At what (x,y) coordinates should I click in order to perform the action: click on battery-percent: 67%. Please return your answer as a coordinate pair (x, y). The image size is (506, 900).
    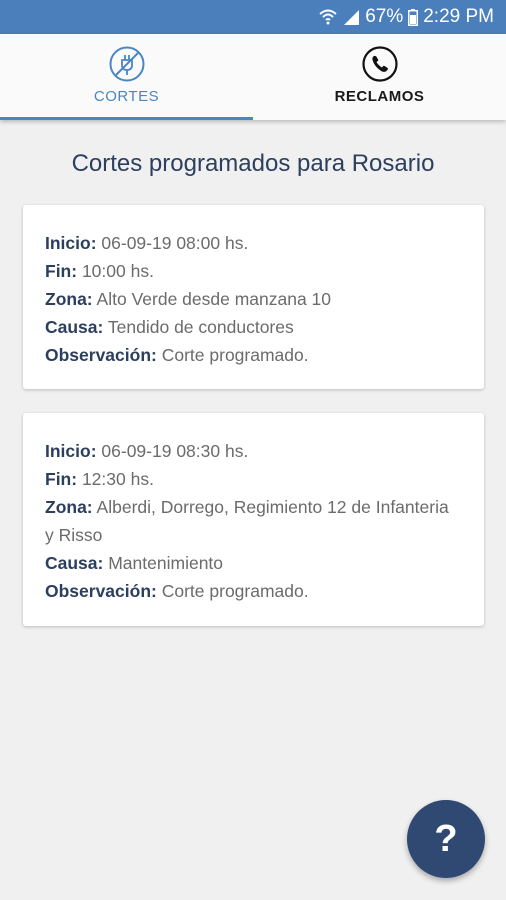
    Looking at the image, I should click on (384, 16).